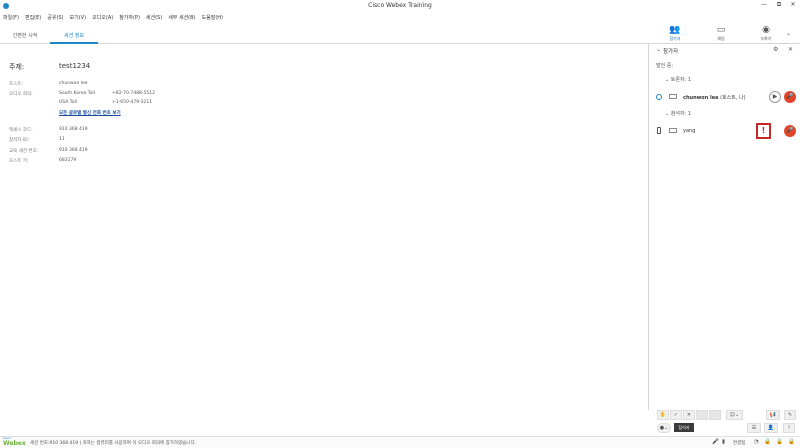  Describe the element at coordinates (771, 428) in the screenshot. I see `assign-user-icon: 👤` at that location.